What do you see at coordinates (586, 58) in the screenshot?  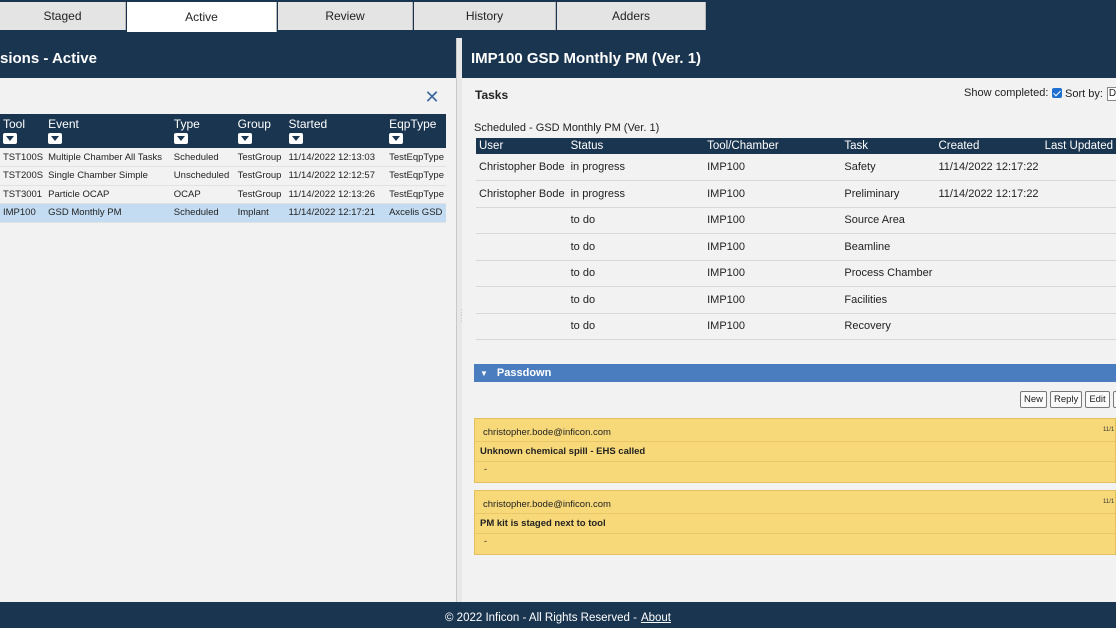 I see `session-detail-title: IMP100 GSD Monthly PM (Ver. 1)` at bounding box center [586, 58].